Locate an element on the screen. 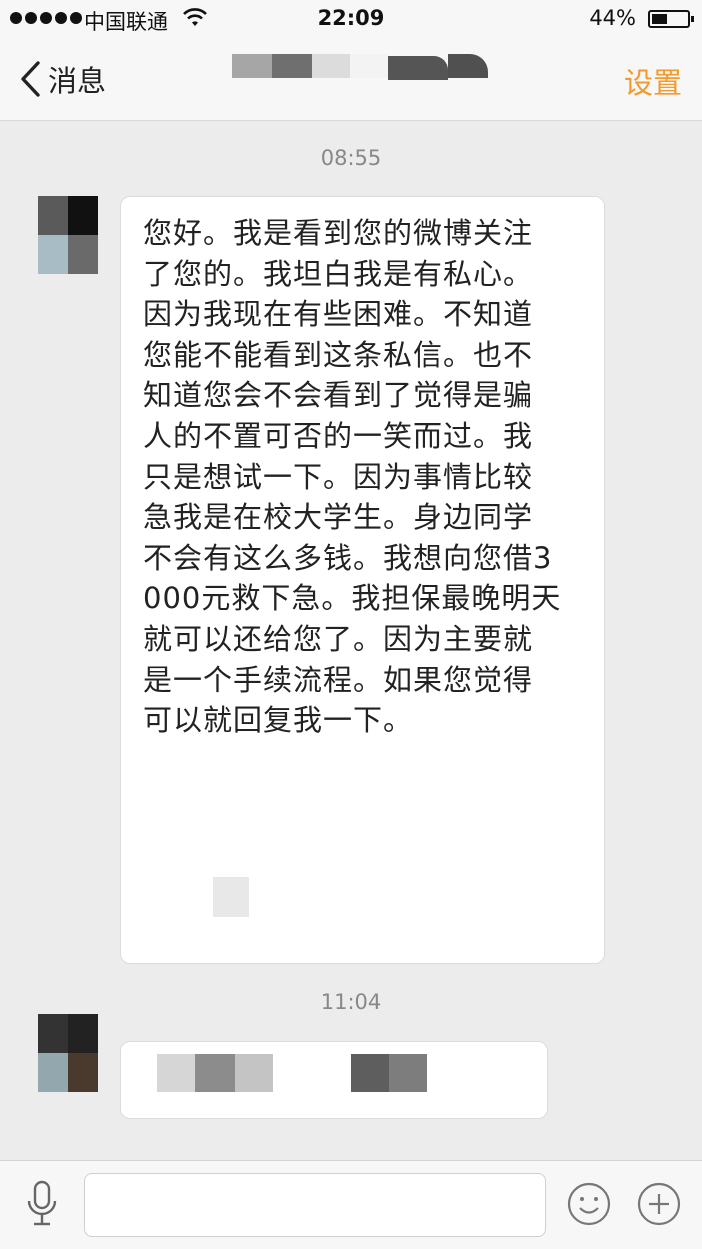 The width and height of the screenshot is (702, 1249). message-timestamp: 08:55 is located at coordinates (351, 158).